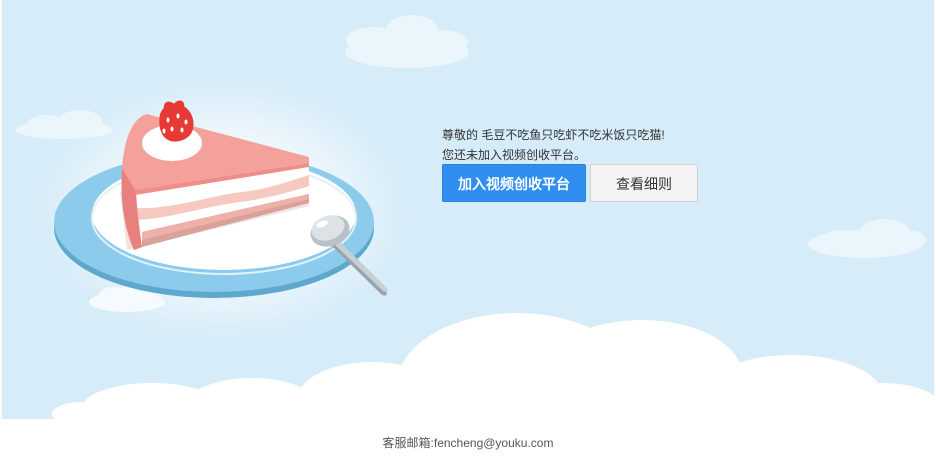  I want to click on view-rules-button: 查看细则, so click(644, 183).